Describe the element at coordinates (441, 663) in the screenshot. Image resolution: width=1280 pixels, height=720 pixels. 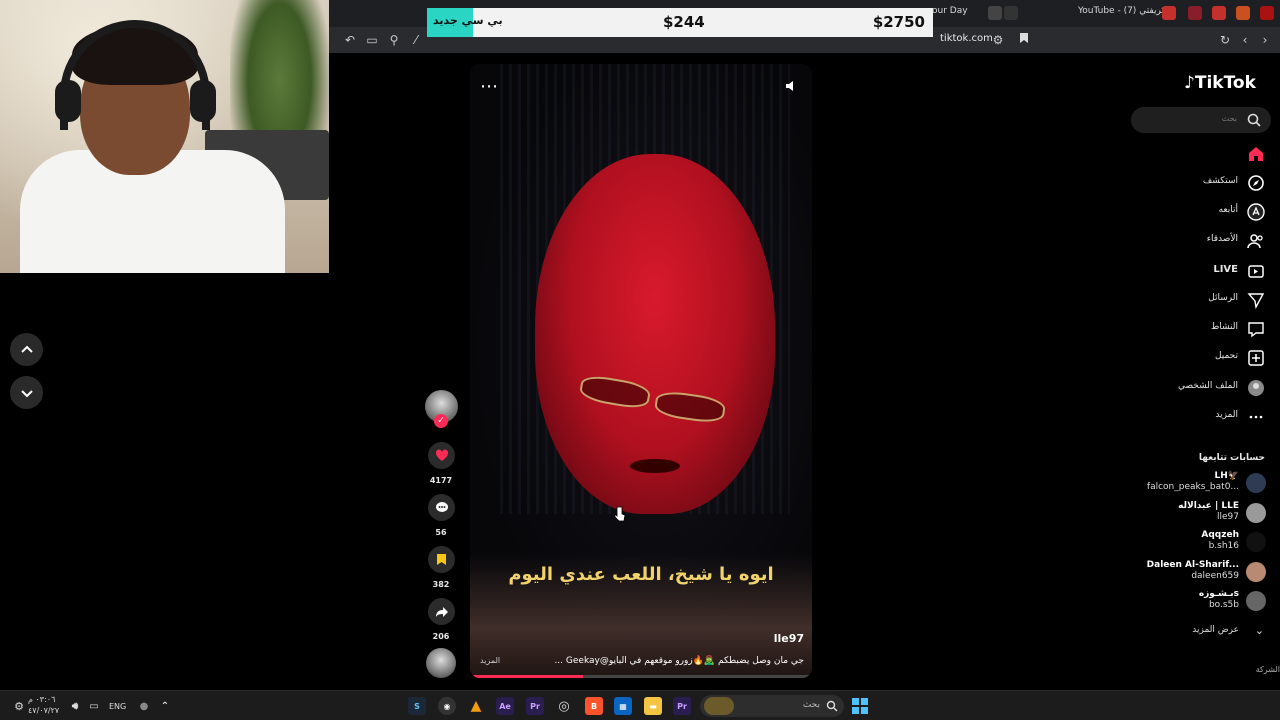
I see `sound-avatar` at that location.